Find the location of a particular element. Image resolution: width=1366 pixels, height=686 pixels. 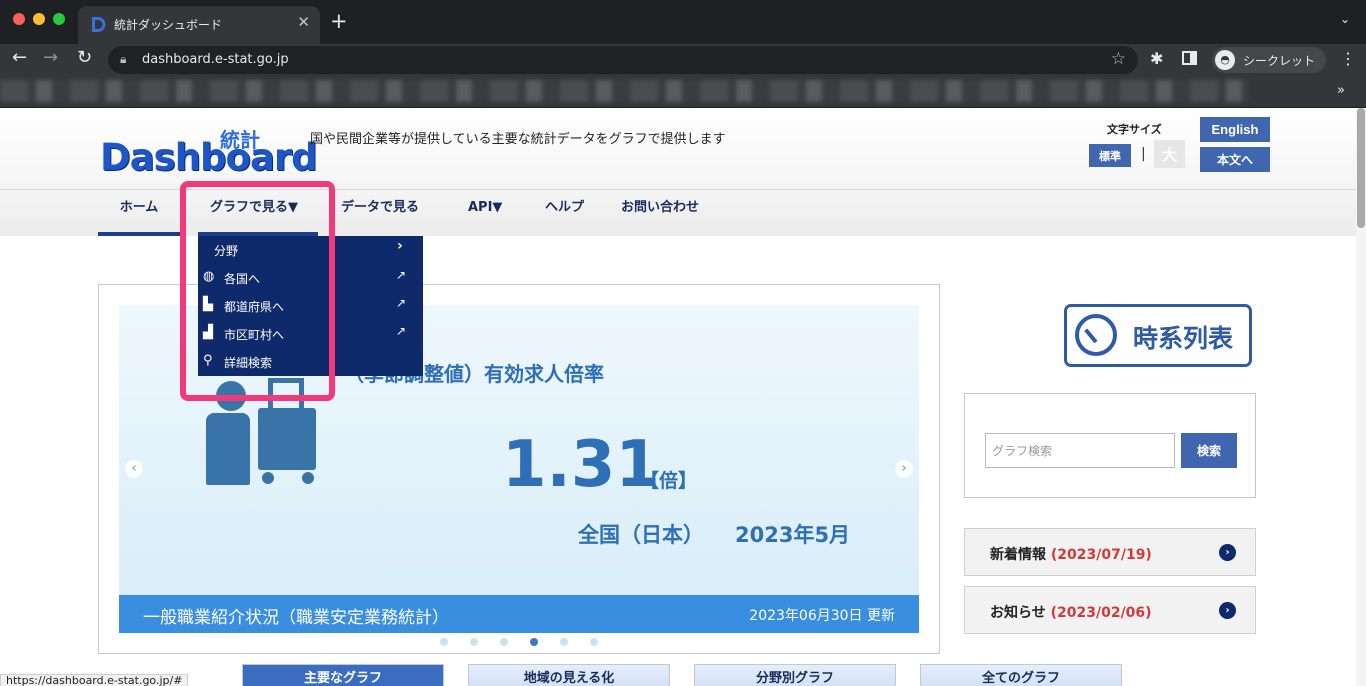

english-button: English is located at coordinates (1235, 129).